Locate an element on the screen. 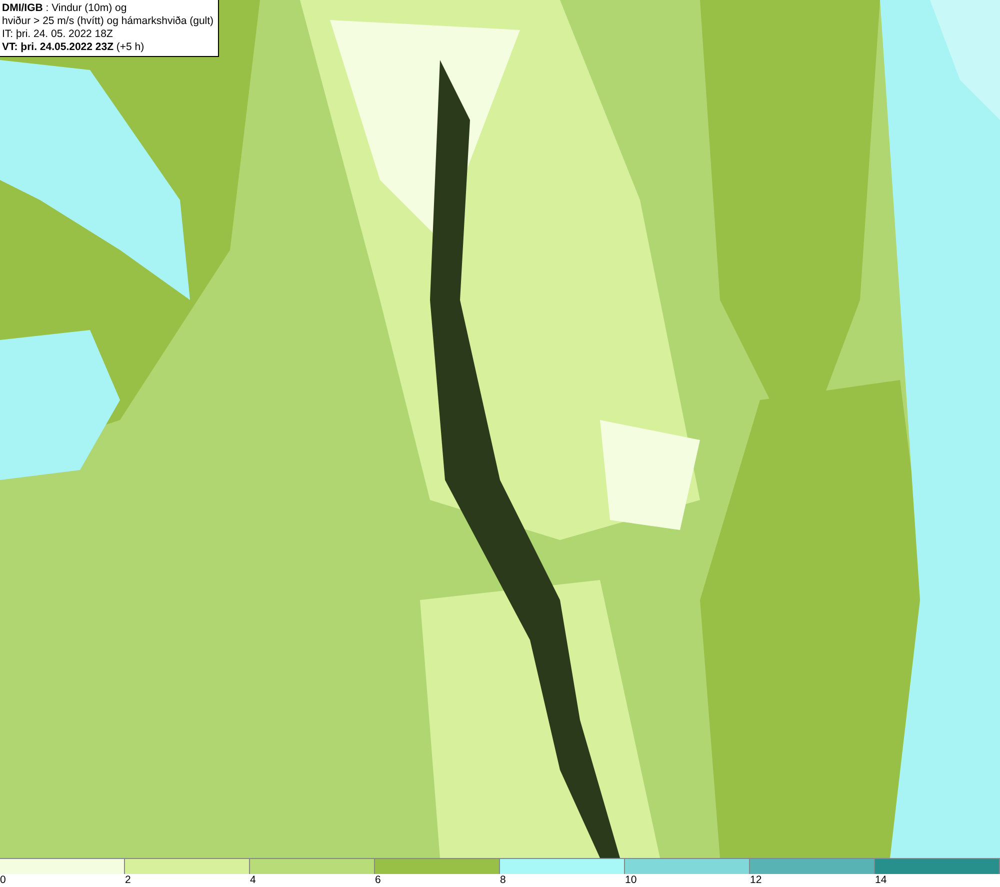 The image size is (1000, 887). legend-label: 12 is located at coordinates (756, 880).